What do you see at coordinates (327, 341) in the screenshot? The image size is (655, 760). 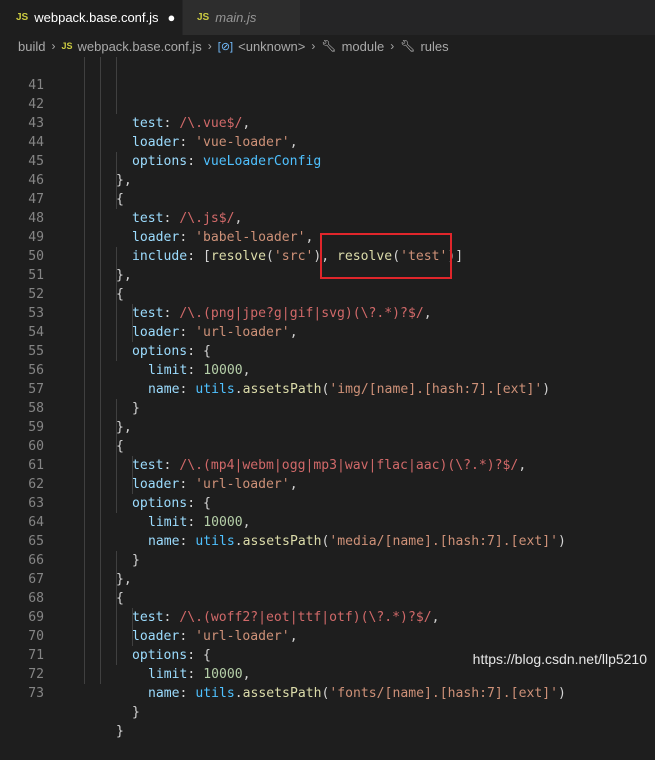 I see `code-line: 54 limit: 10000,` at bounding box center [327, 341].